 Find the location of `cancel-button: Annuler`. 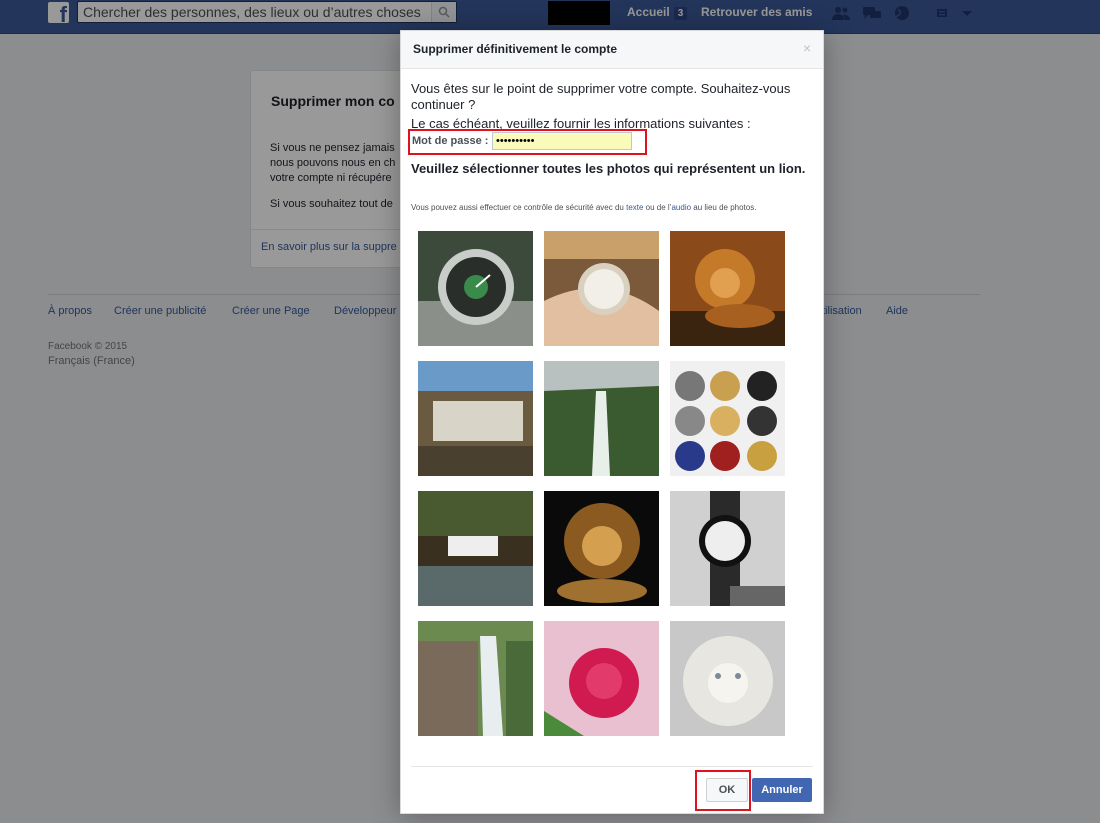

cancel-button: Annuler is located at coordinates (782, 790).